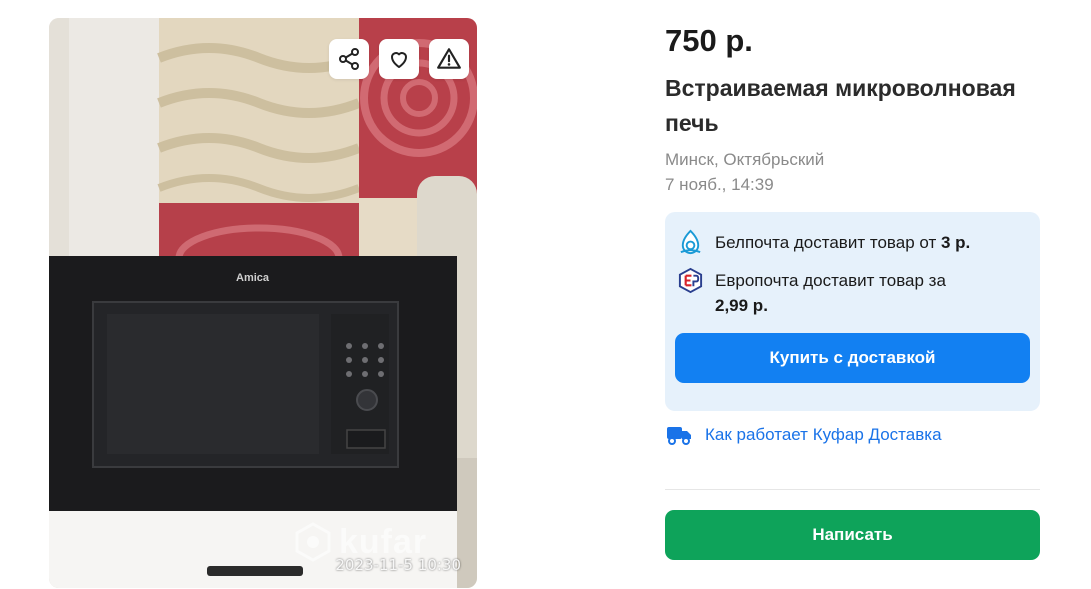 The width and height of the screenshot is (1091, 589). I want to click on europochta-price: 2,99 р., so click(741, 305).